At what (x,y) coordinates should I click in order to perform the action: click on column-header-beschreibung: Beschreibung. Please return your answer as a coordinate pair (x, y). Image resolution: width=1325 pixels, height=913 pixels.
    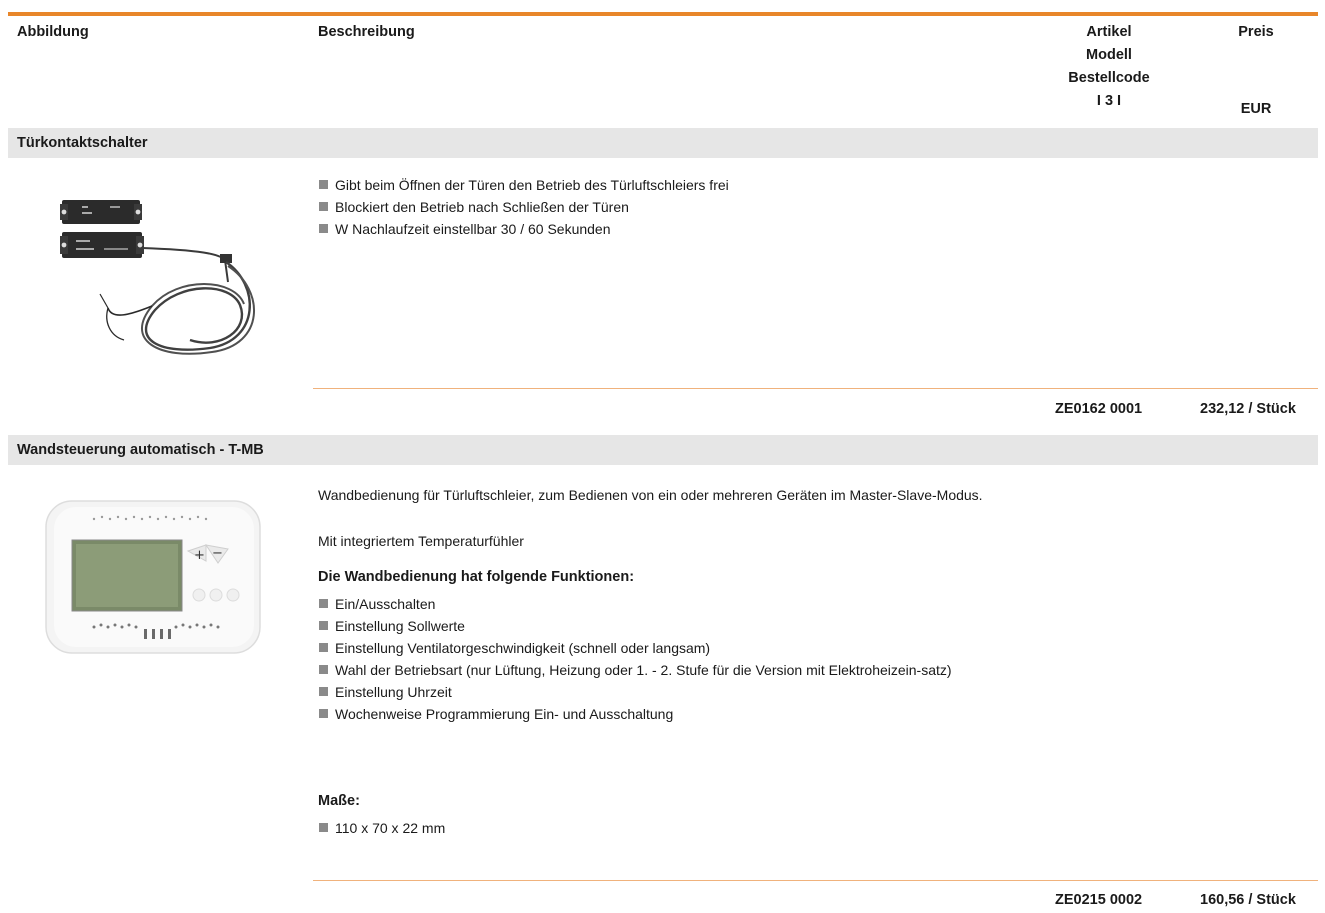
    Looking at the image, I should click on (366, 32).